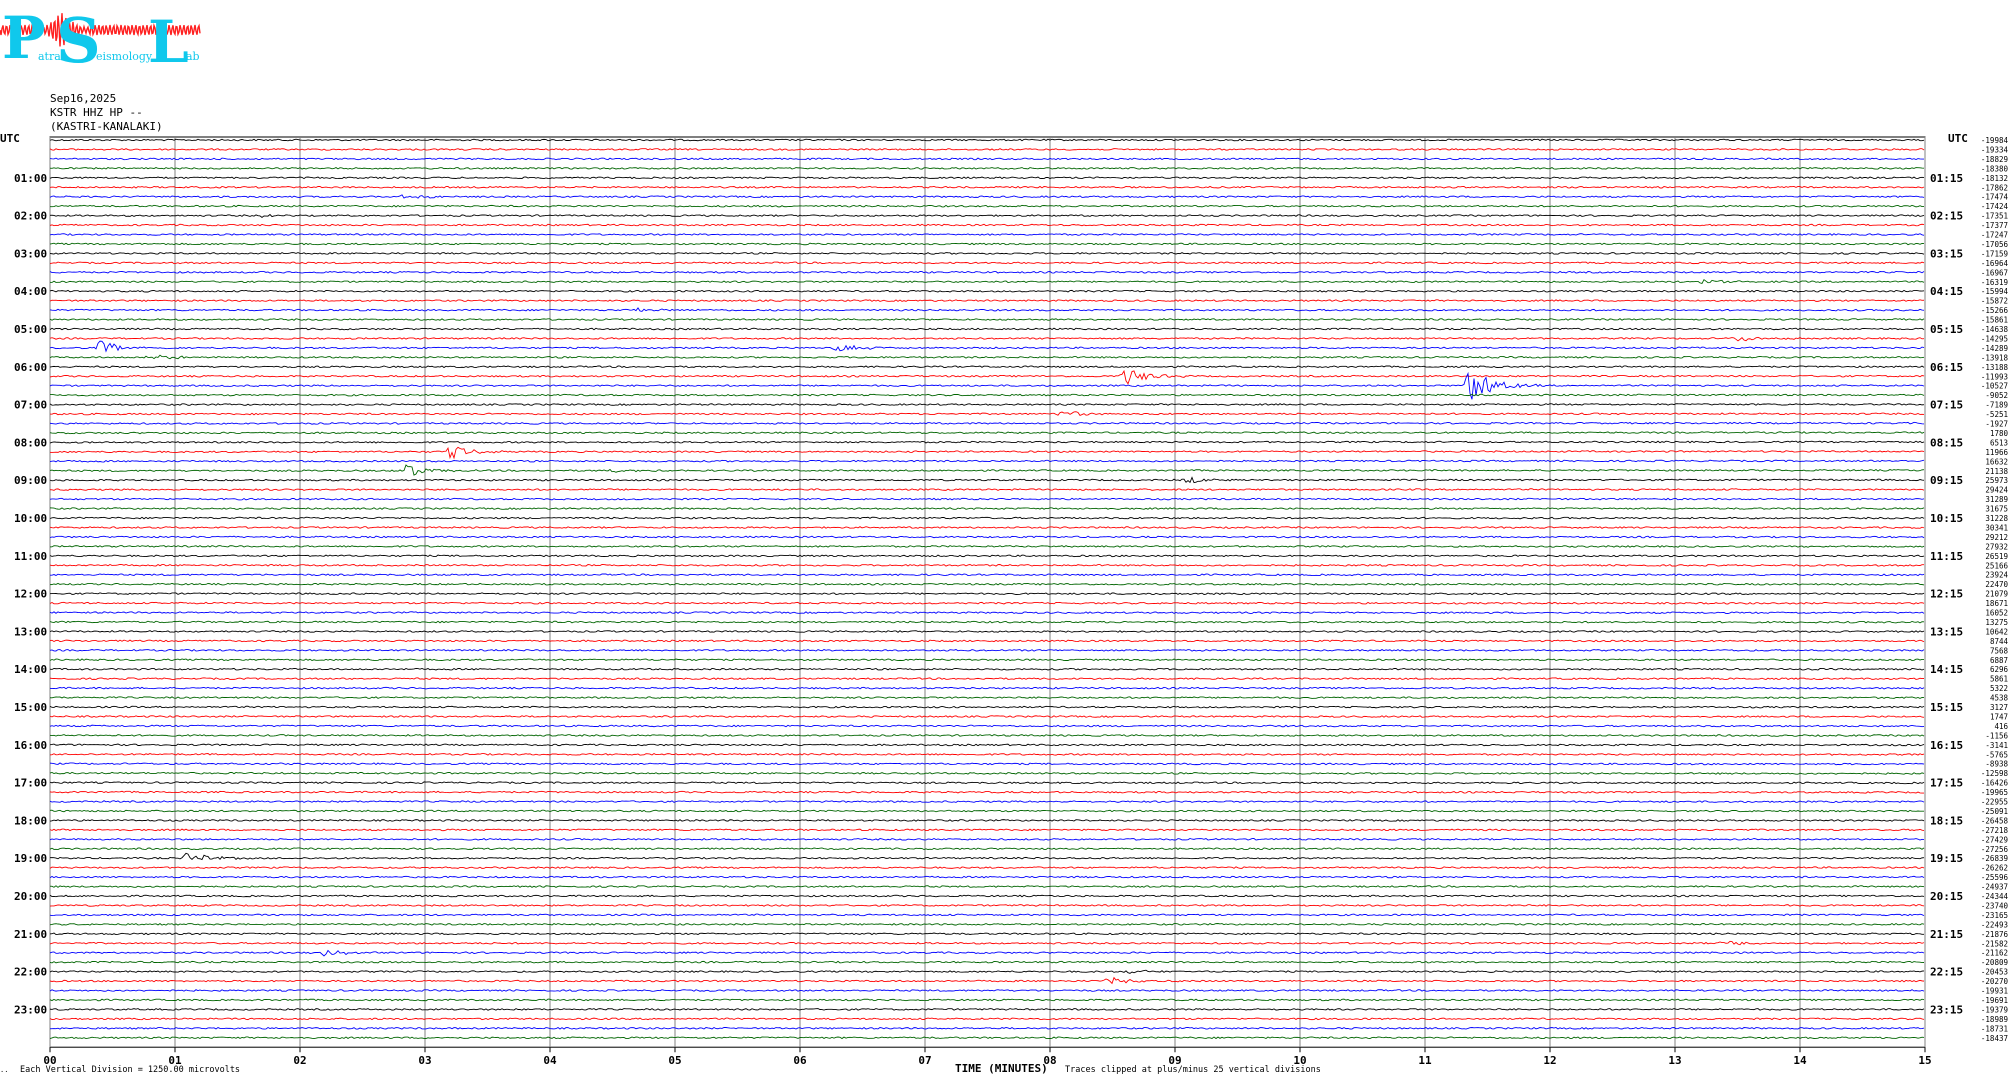 The height and width of the screenshot is (1080, 2010). I want to click on right-hour-label: 10:15, so click(1946, 518).